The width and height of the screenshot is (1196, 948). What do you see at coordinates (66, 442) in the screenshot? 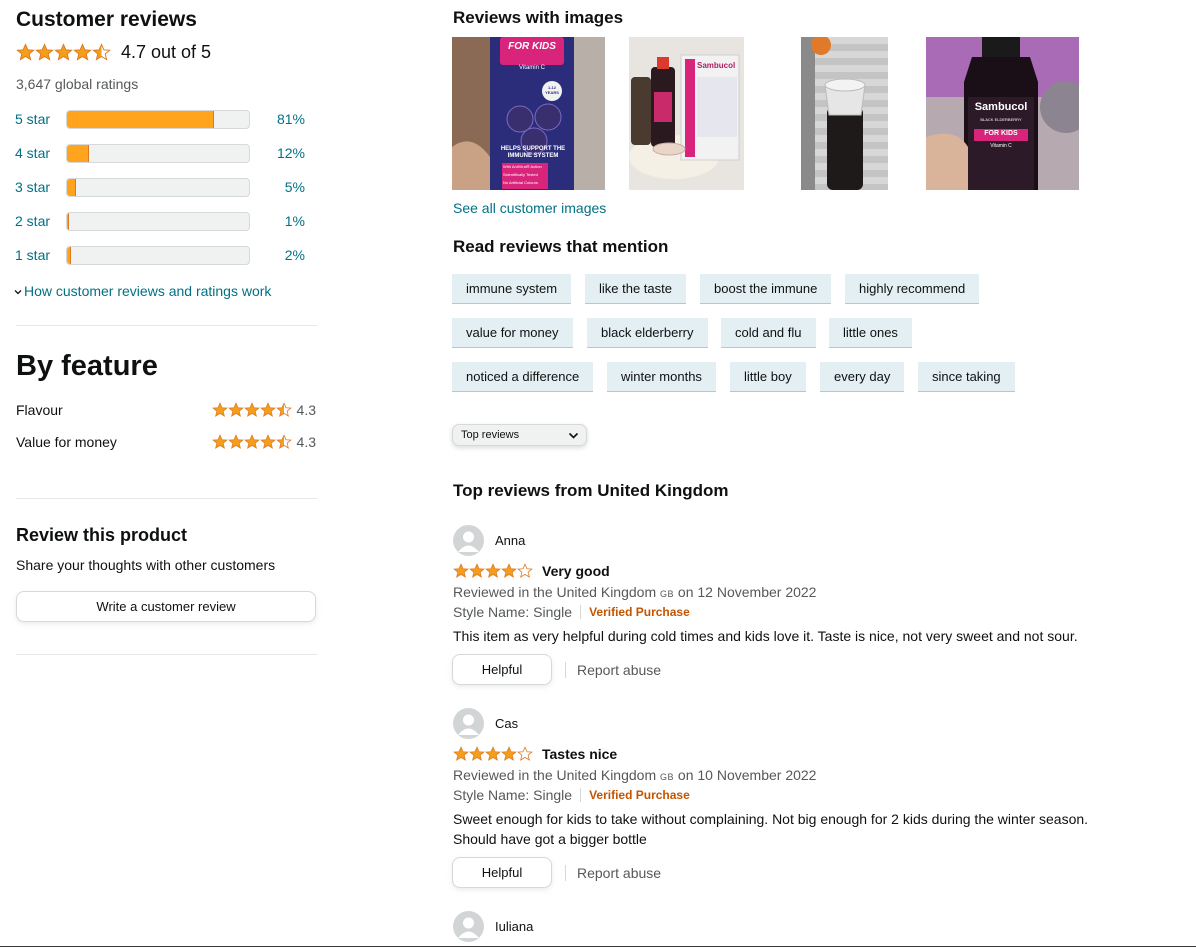
I see `feature-name: Value for money` at bounding box center [66, 442].